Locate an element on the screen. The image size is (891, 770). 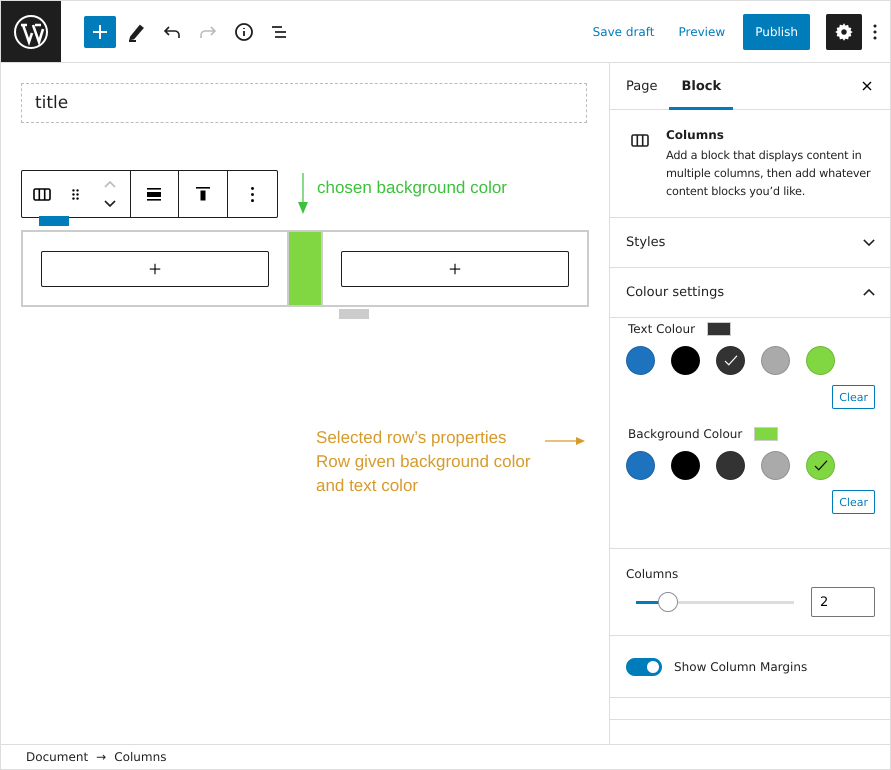
wordpress-logo is located at coordinates (31, 31).